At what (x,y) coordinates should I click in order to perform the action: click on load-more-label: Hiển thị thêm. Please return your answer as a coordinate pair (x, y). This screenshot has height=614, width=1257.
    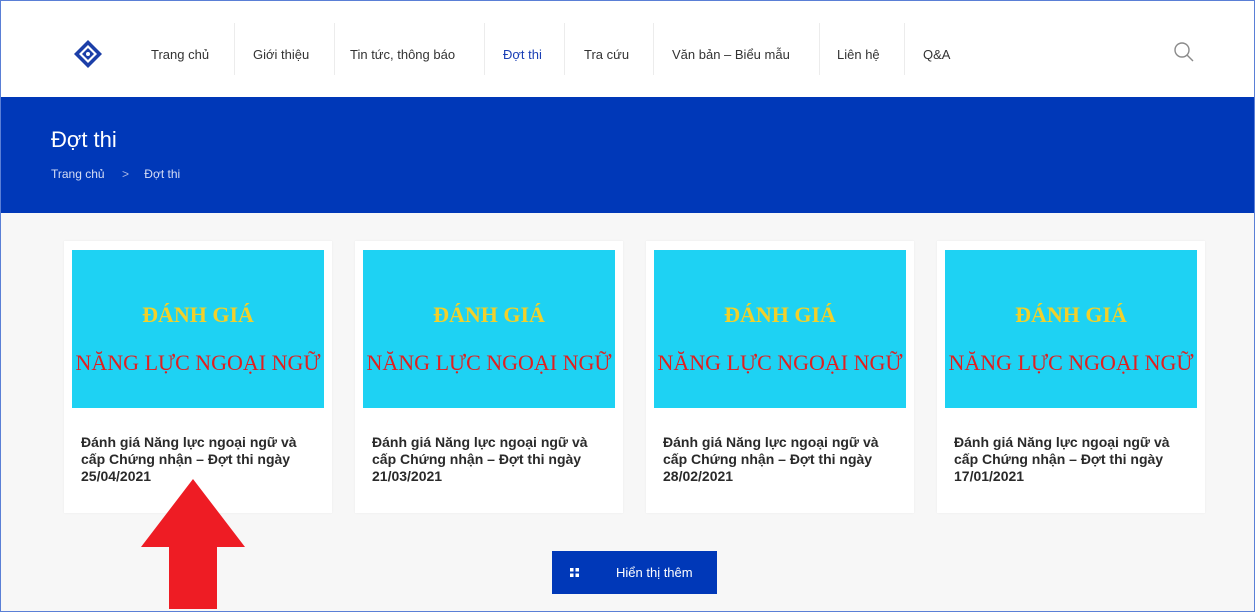
    Looking at the image, I should click on (654, 572).